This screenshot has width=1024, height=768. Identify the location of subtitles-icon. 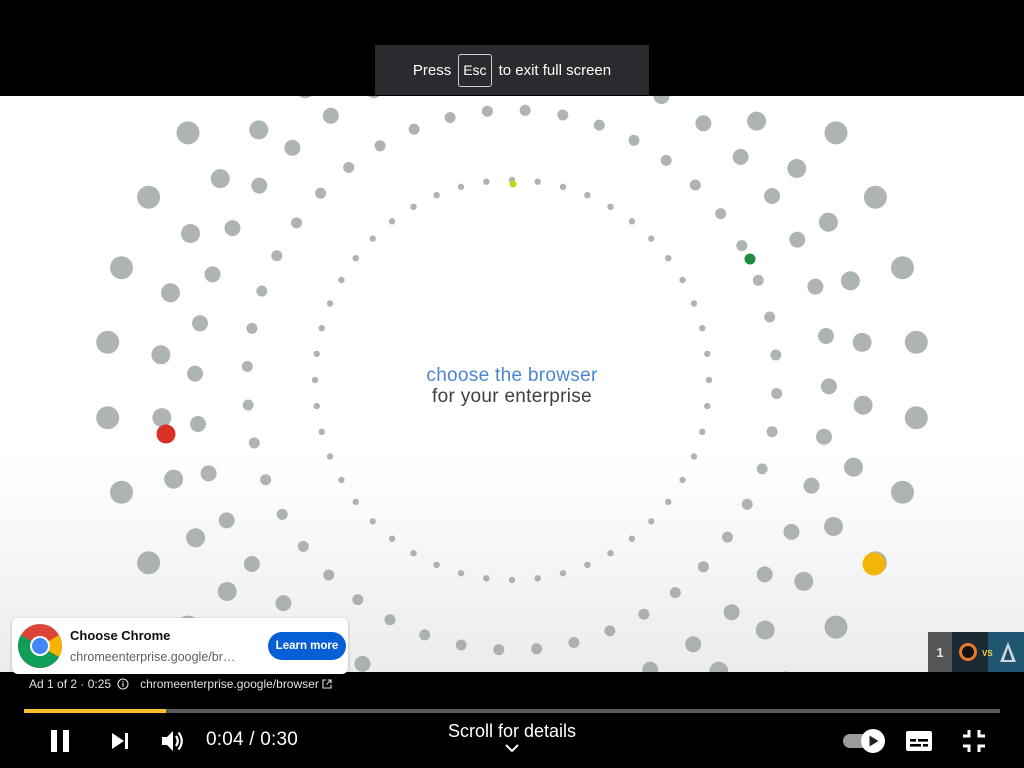
(919, 741).